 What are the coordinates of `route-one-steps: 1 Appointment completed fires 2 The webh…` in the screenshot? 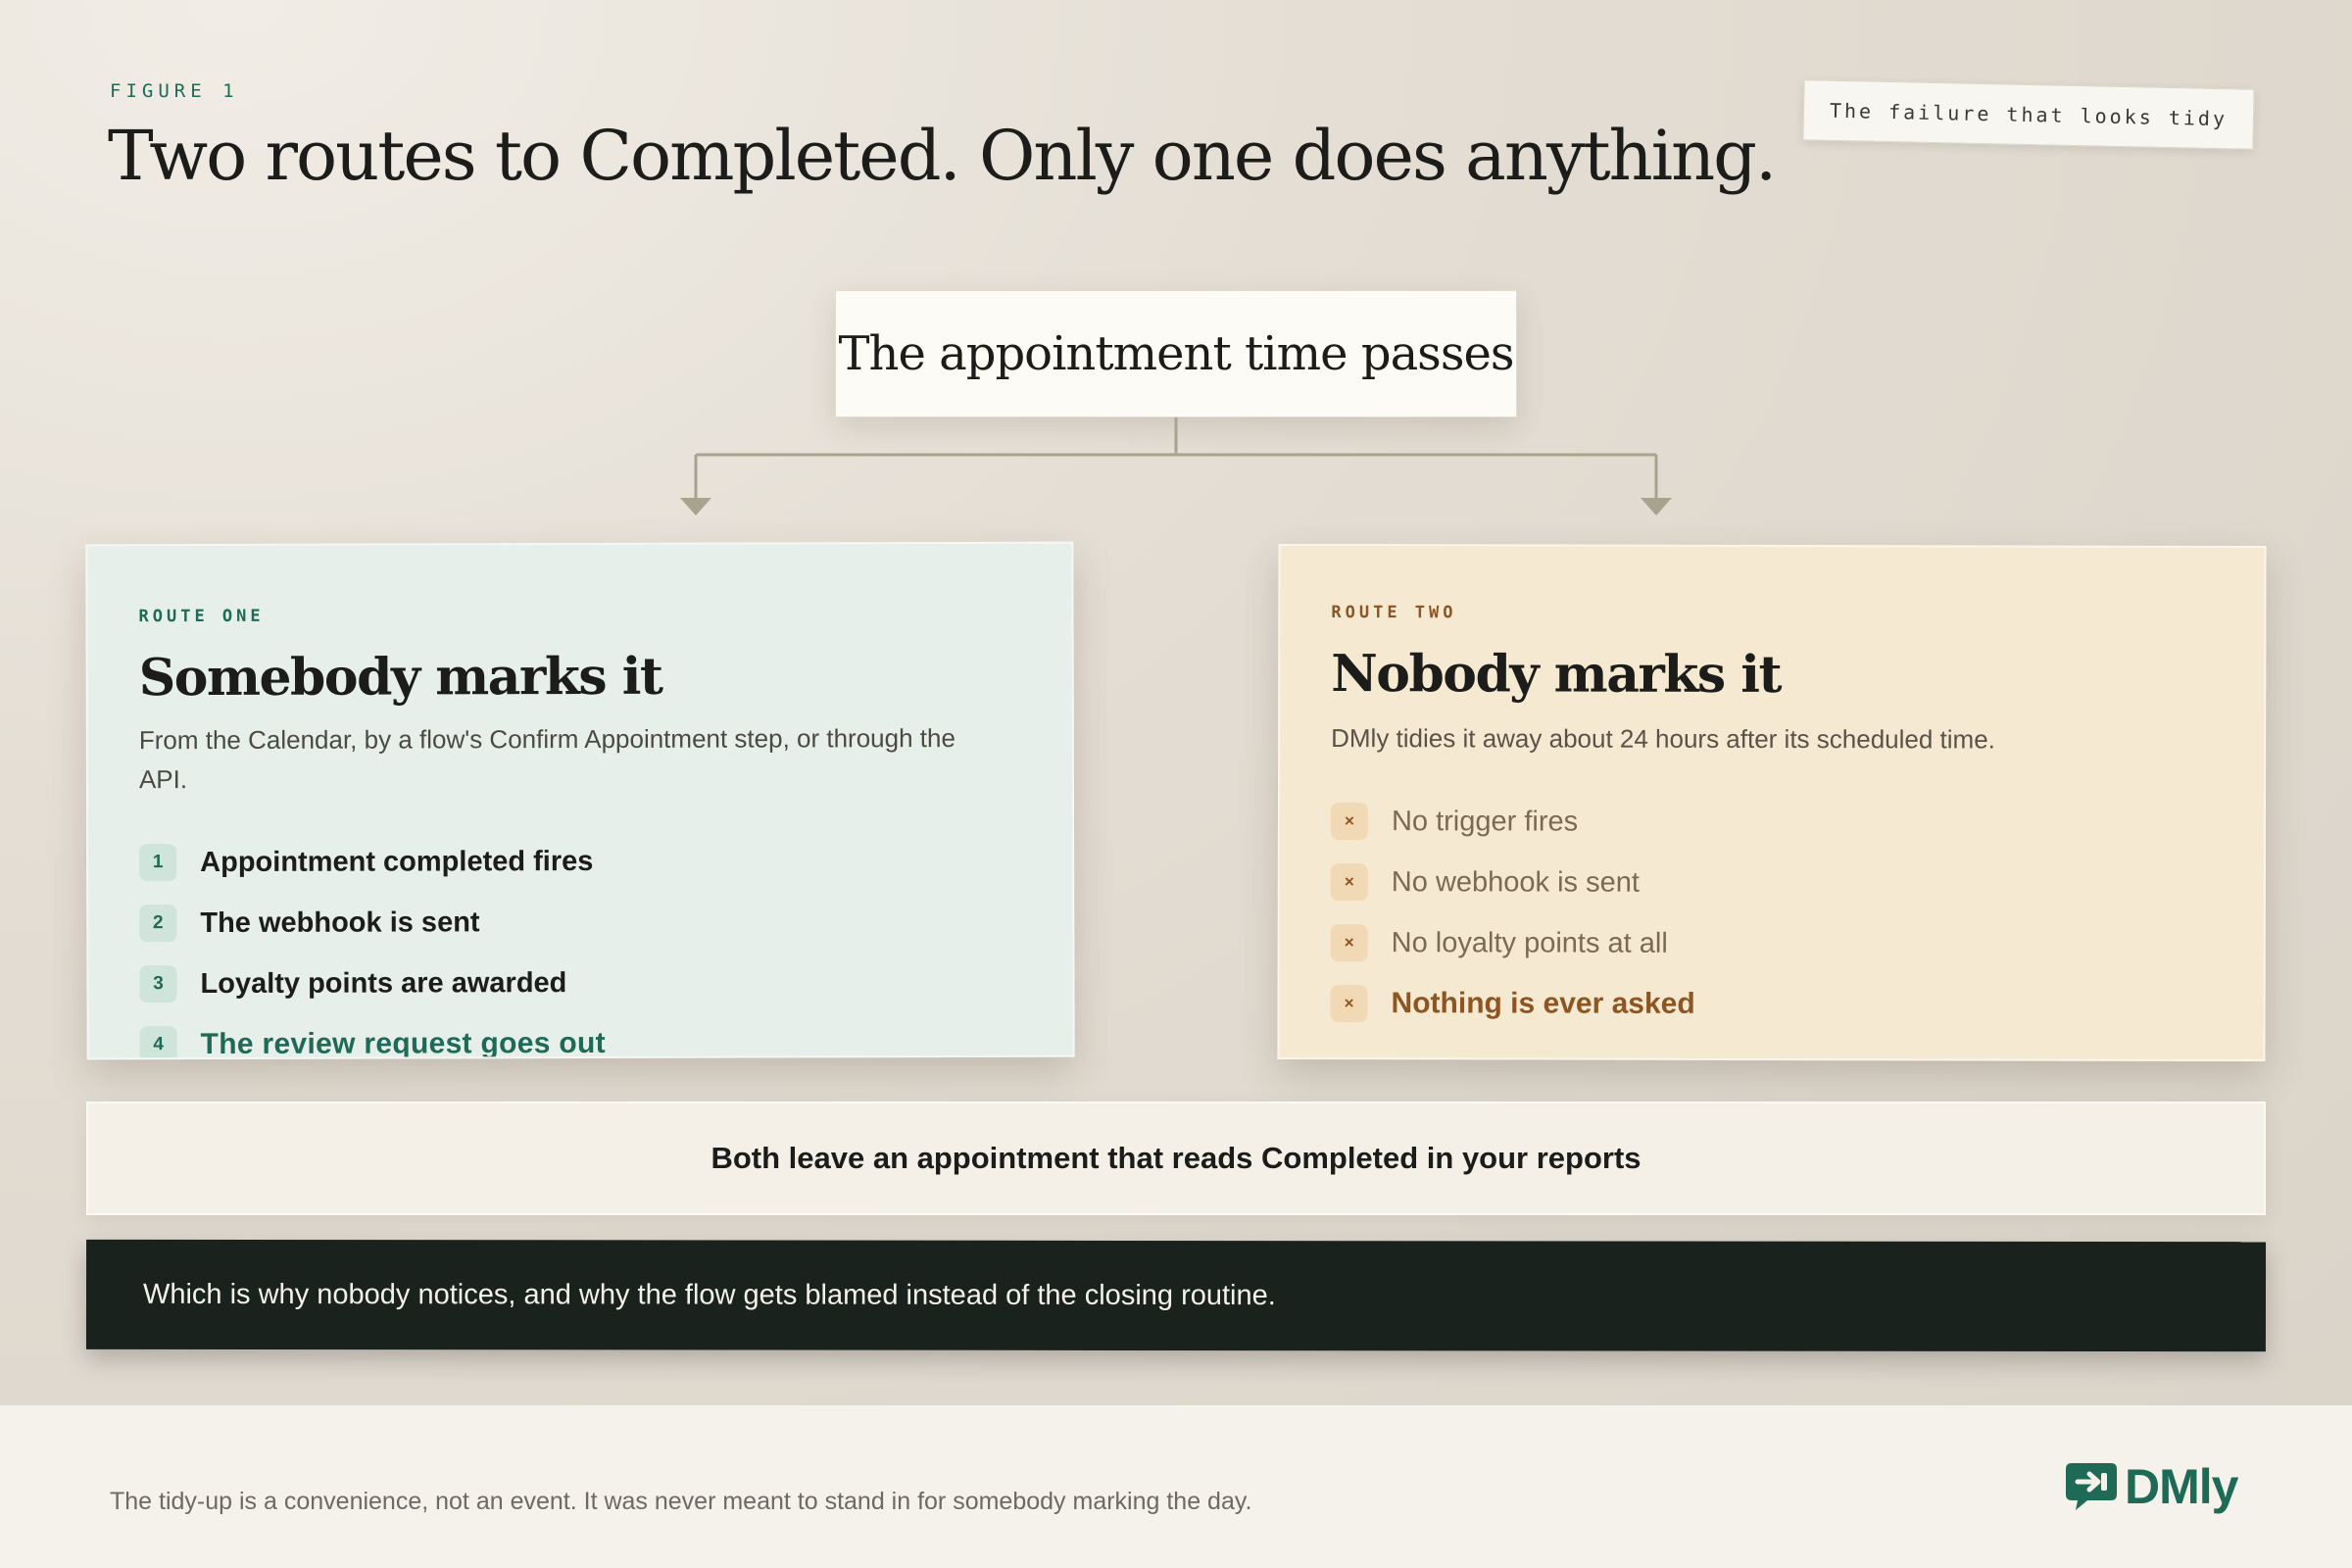 It's located at (372, 945).